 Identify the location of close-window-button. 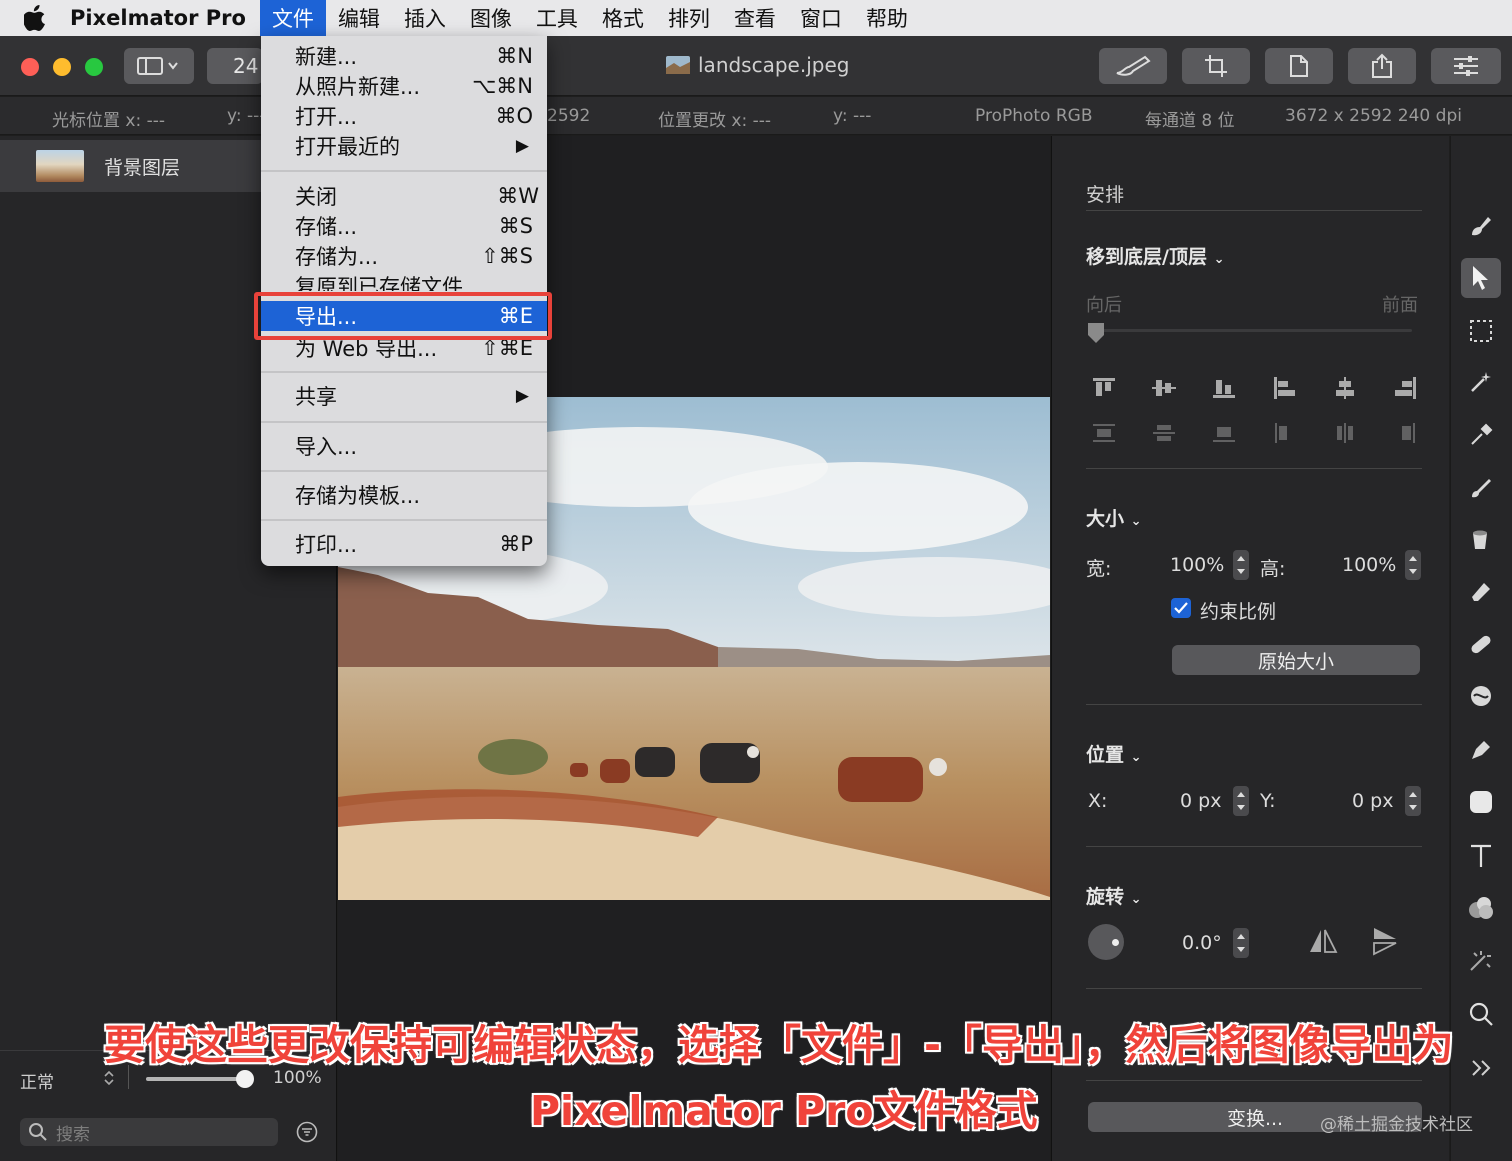
(30, 67).